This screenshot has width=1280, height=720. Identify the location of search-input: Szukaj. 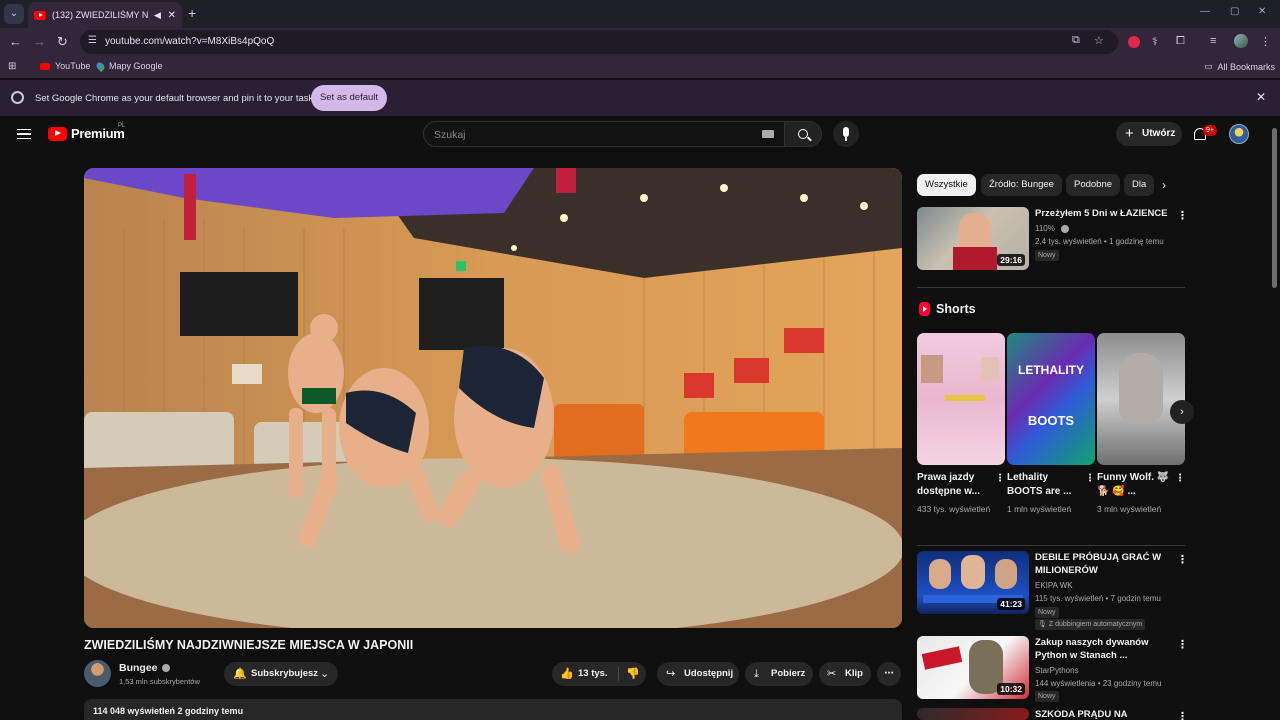
(604, 134).